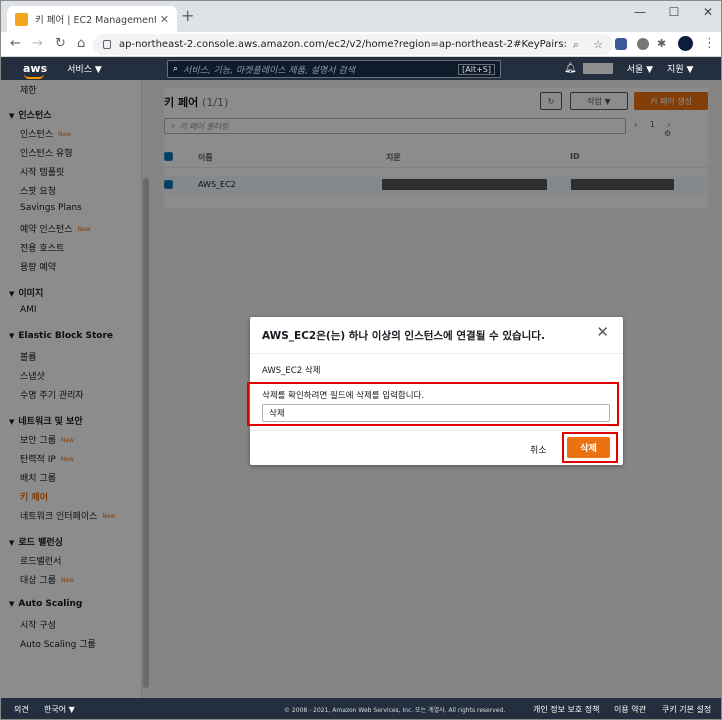 This screenshot has width=722, height=720. I want to click on tab-strip: 키 페어 | EC2 Management Con ✕ + — ☐ ✕, so click(361, 16).